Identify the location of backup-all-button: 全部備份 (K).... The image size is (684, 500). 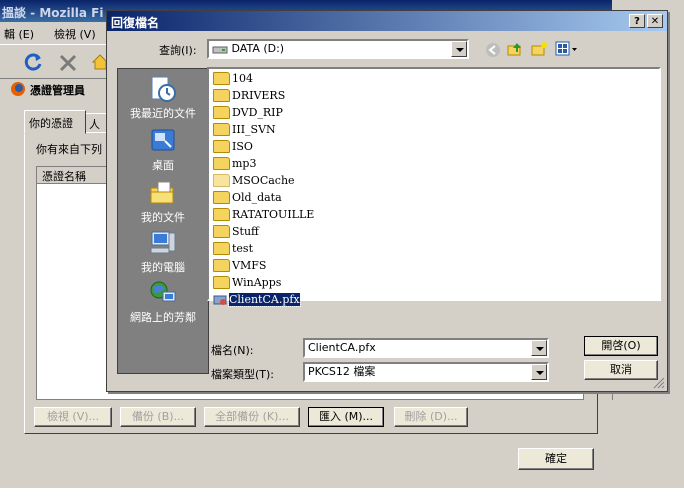
(252, 417).